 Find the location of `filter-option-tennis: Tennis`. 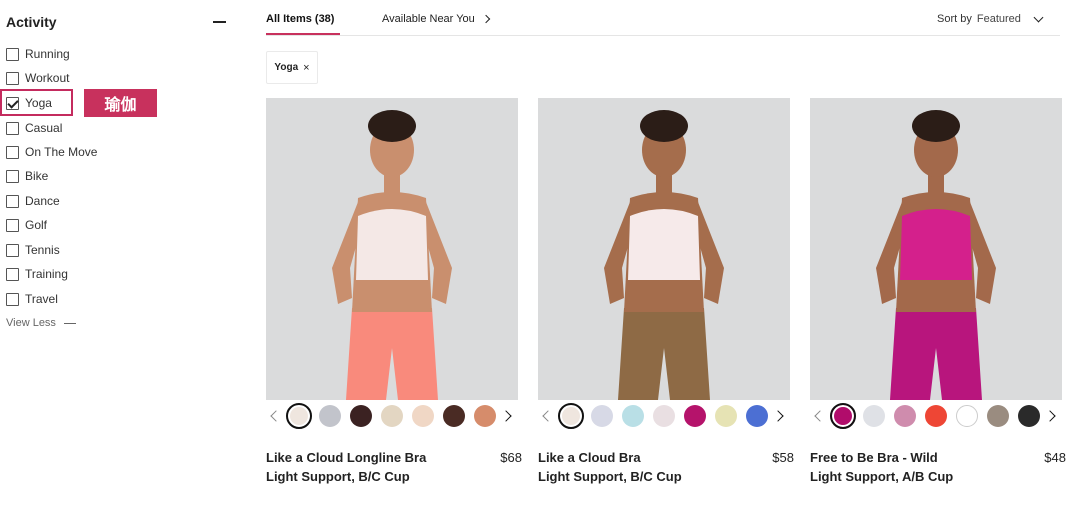

filter-option-tennis: Tennis is located at coordinates (33, 250).